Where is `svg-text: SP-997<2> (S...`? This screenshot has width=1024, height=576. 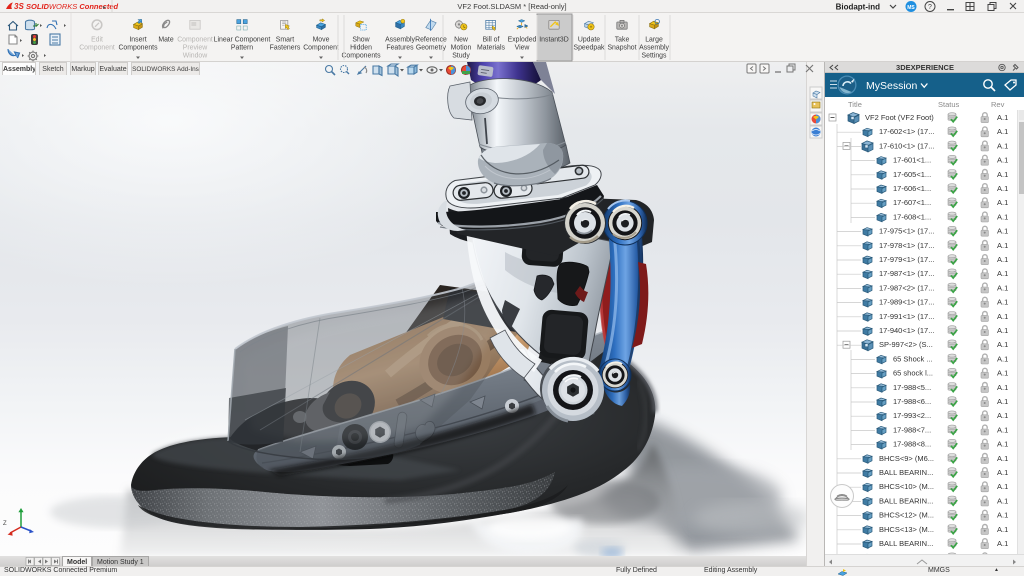 svg-text: SP-997<2> (S... is located at coordinates (906, 344).